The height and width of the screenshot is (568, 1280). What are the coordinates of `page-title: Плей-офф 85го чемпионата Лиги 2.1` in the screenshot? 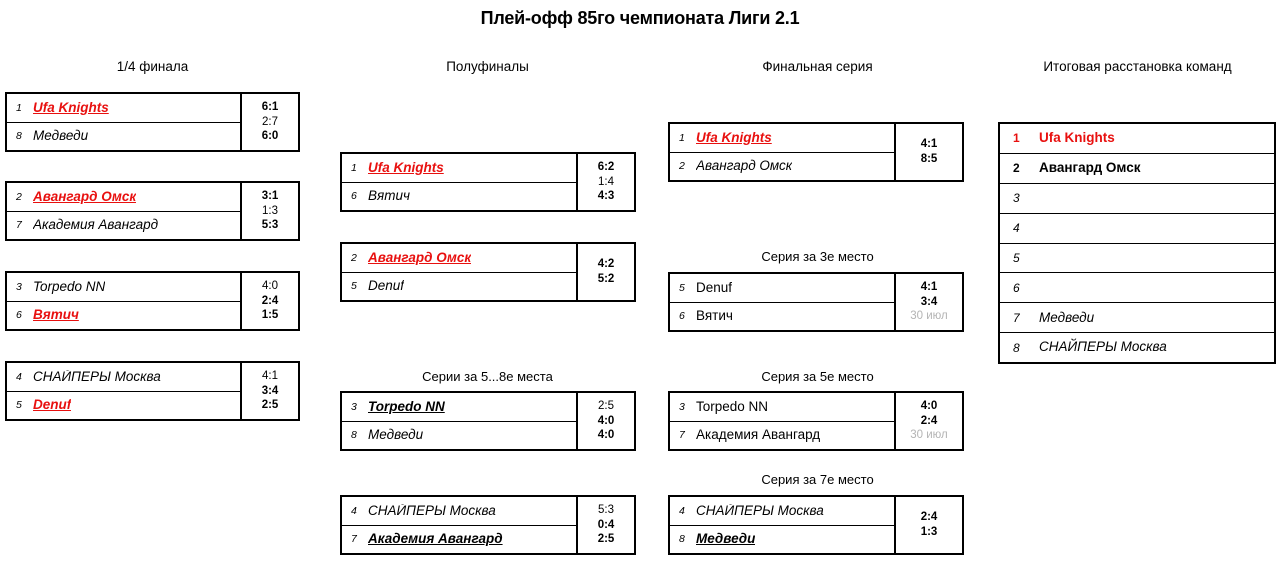 It's located at (640, 18).